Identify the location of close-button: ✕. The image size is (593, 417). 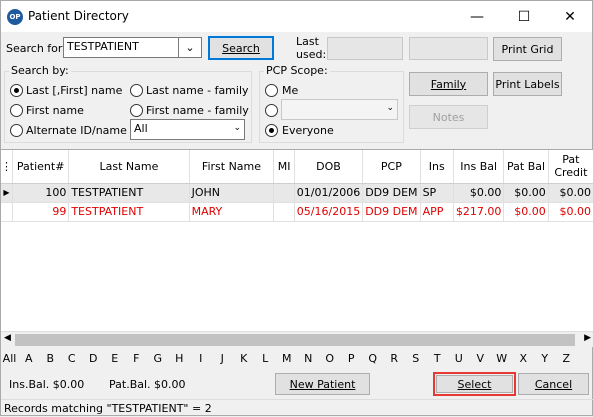
(570, 16).